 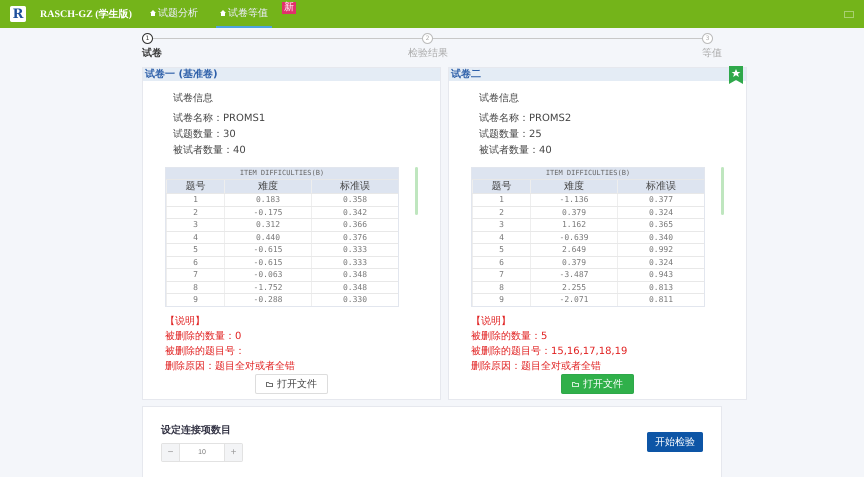 I want to click on info-line: 试题数量：25, so click(x=511, y=135).